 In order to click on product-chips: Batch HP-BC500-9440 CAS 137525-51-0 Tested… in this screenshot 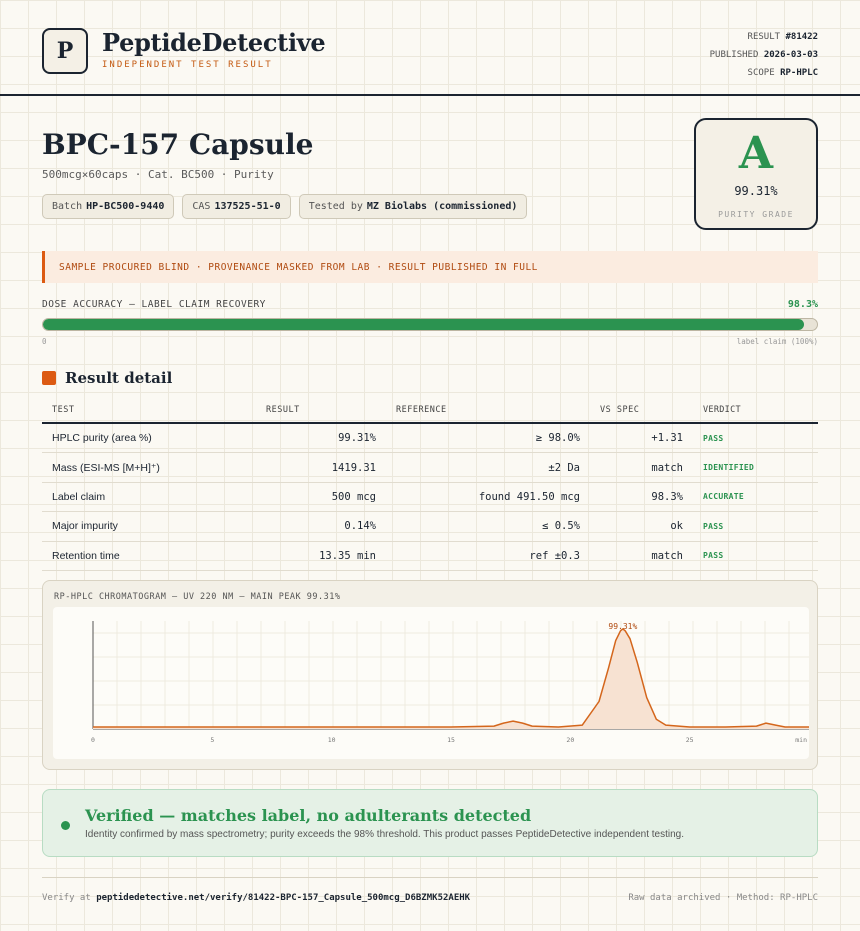, I will do `click(285, 206)`.